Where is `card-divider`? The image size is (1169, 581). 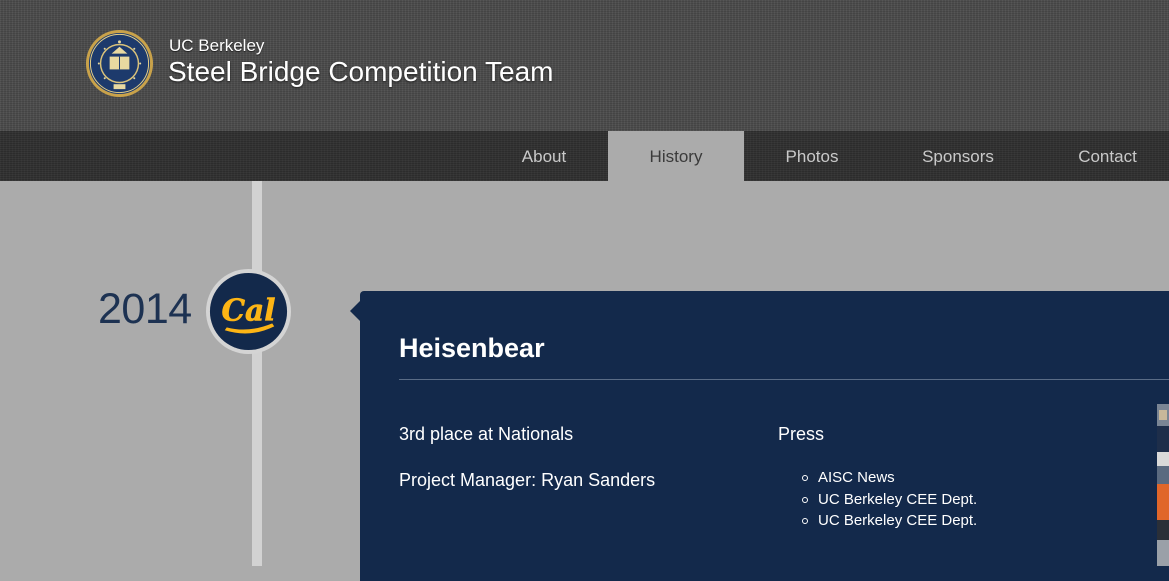
card-divider is located at coordinates (784, 379).